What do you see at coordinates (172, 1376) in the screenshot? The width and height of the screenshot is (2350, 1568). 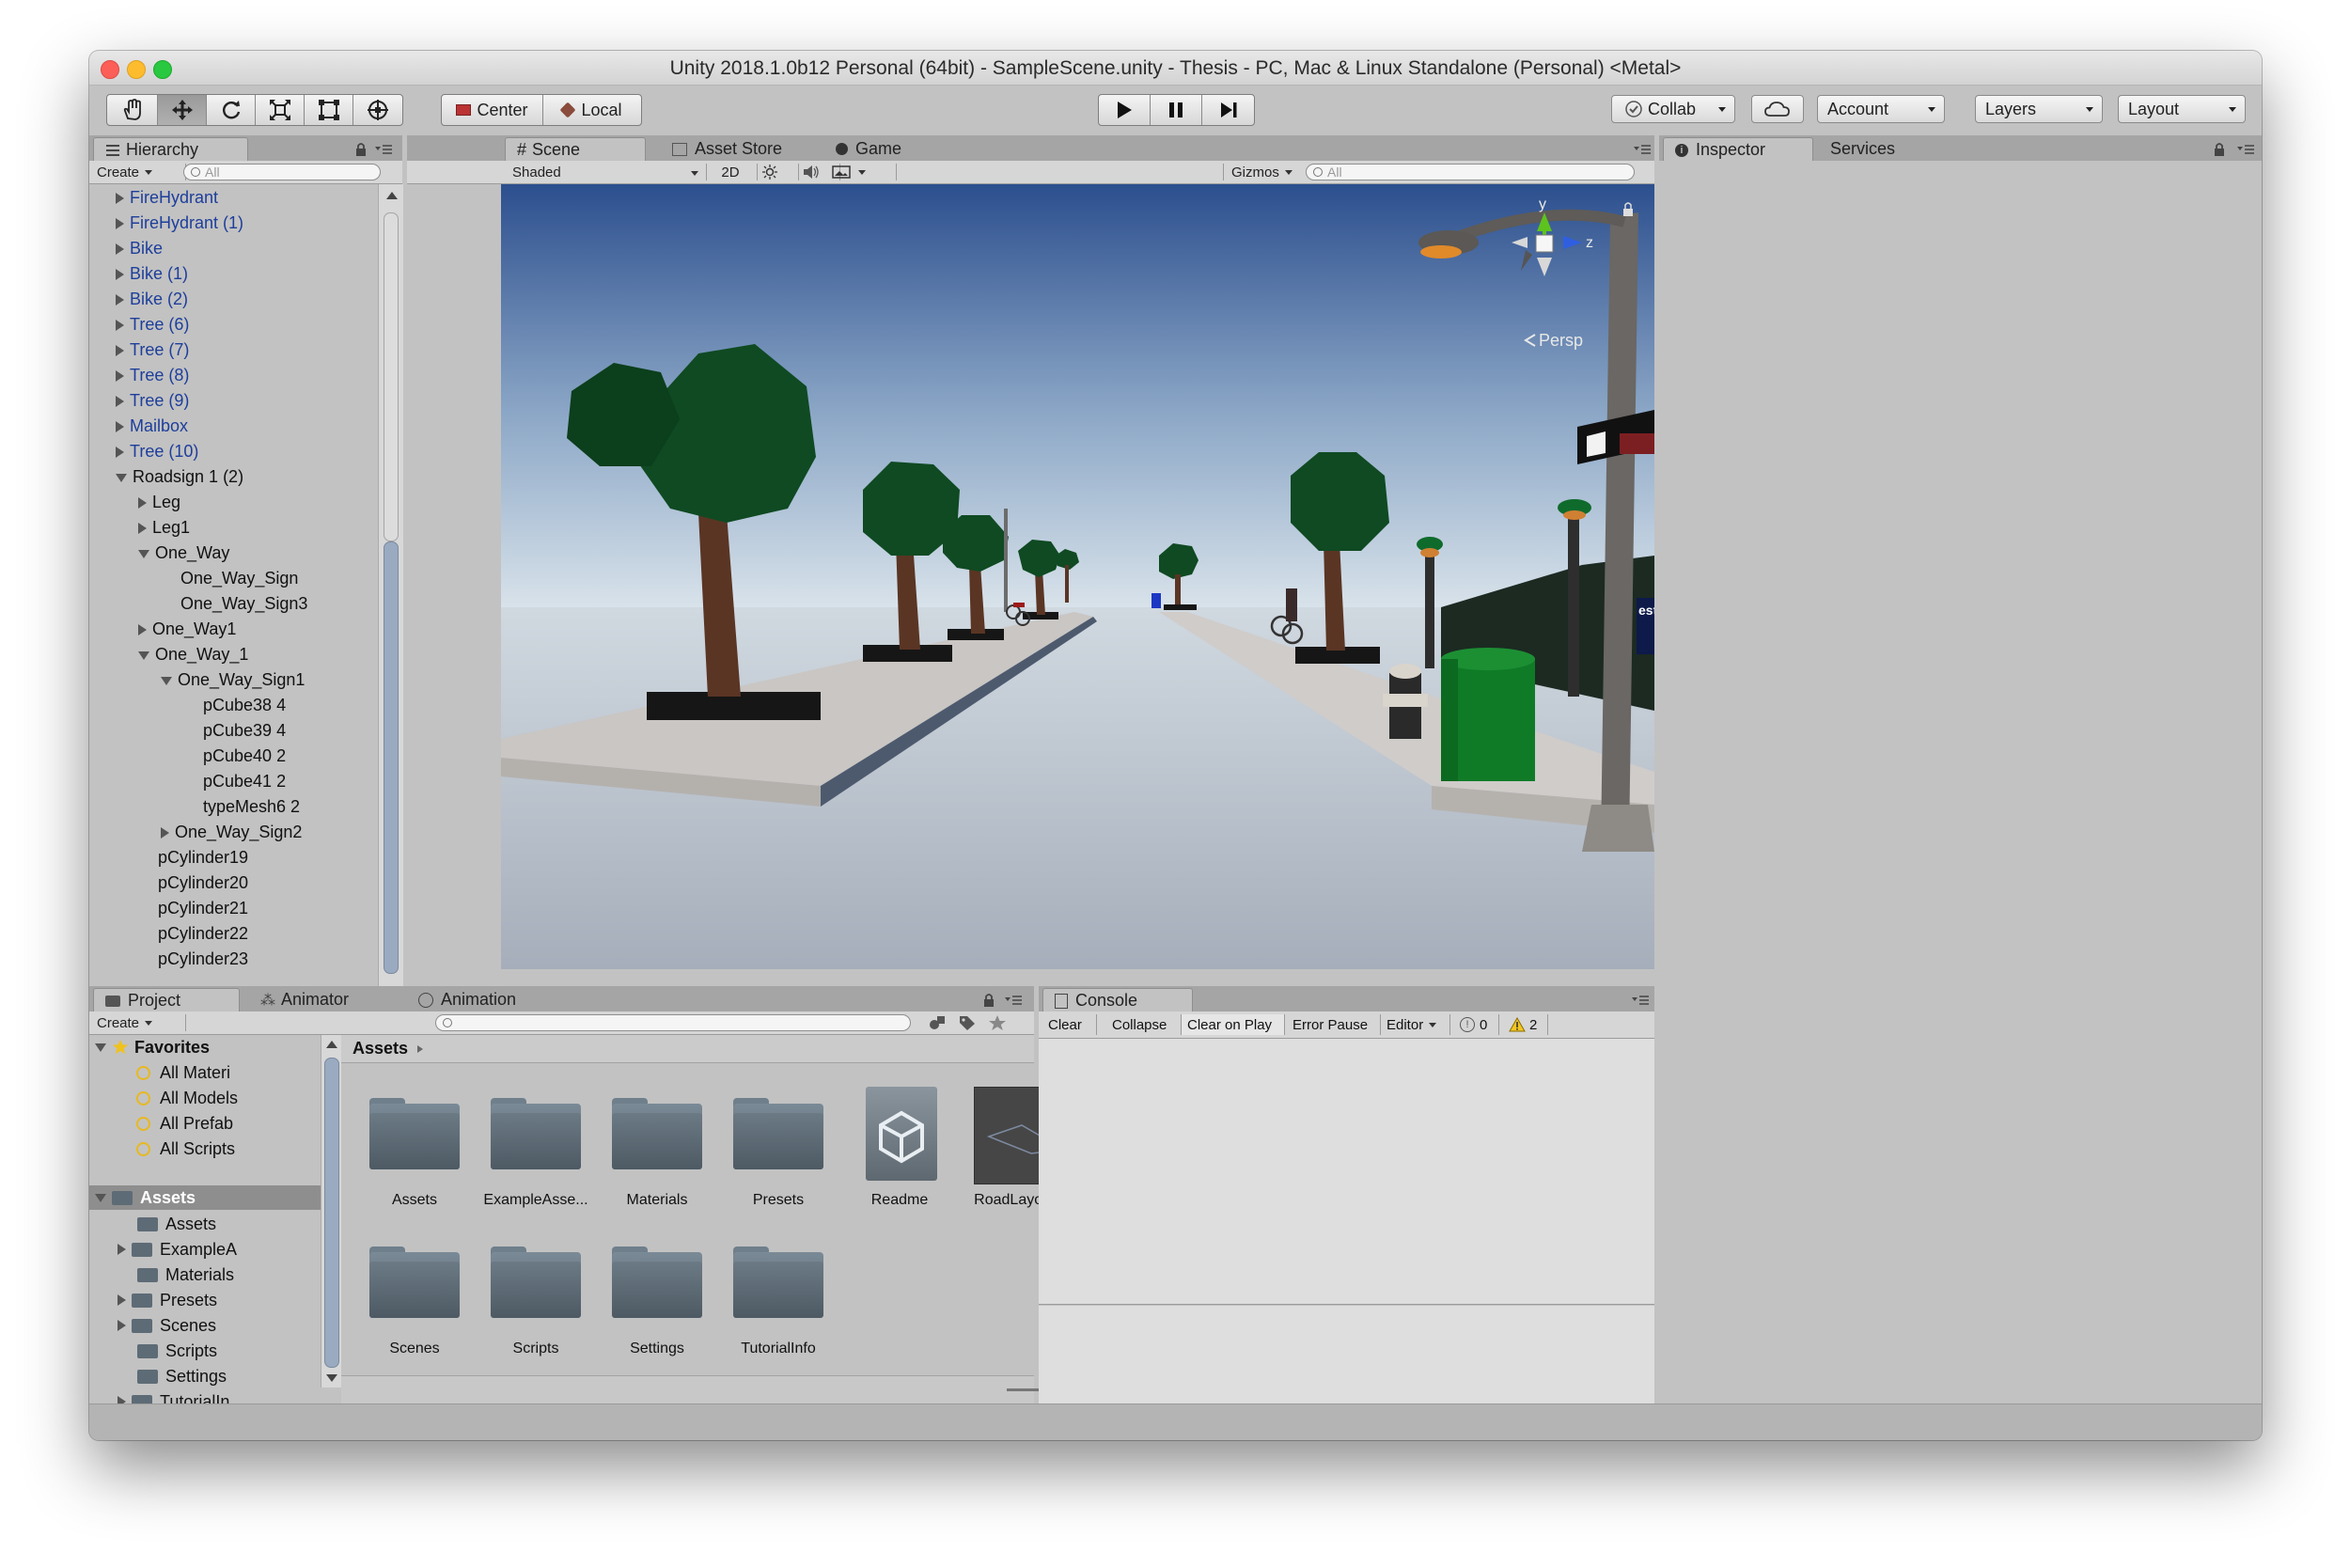 I see `asset-folder-item: Settings` at bounding box center [172, 1376].